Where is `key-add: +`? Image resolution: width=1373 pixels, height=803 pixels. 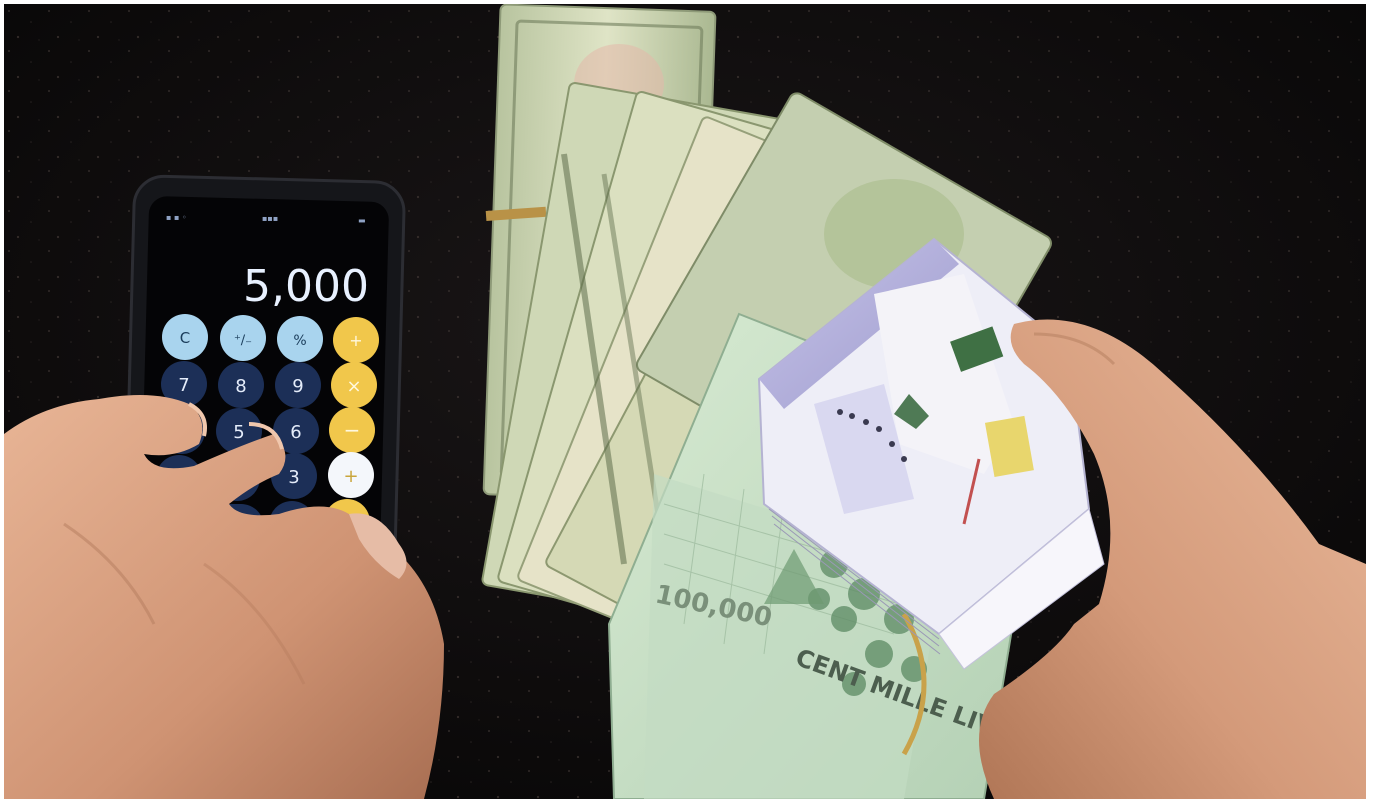
key-add: + is located at coordinates (351, 475).